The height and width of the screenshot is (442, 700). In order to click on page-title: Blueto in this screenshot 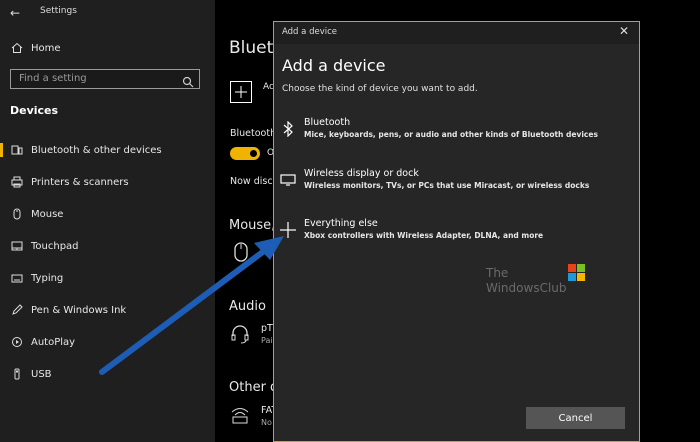, I will do `click(252, 48)`.